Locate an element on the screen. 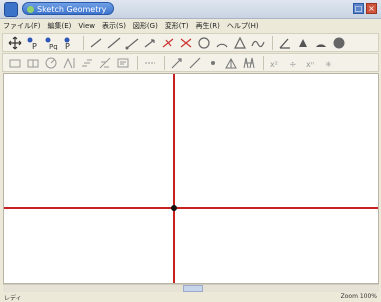 Image resolution: width=381 pixels, height=302 pixels. point-tool-icon is located at coordinates (213, 63).